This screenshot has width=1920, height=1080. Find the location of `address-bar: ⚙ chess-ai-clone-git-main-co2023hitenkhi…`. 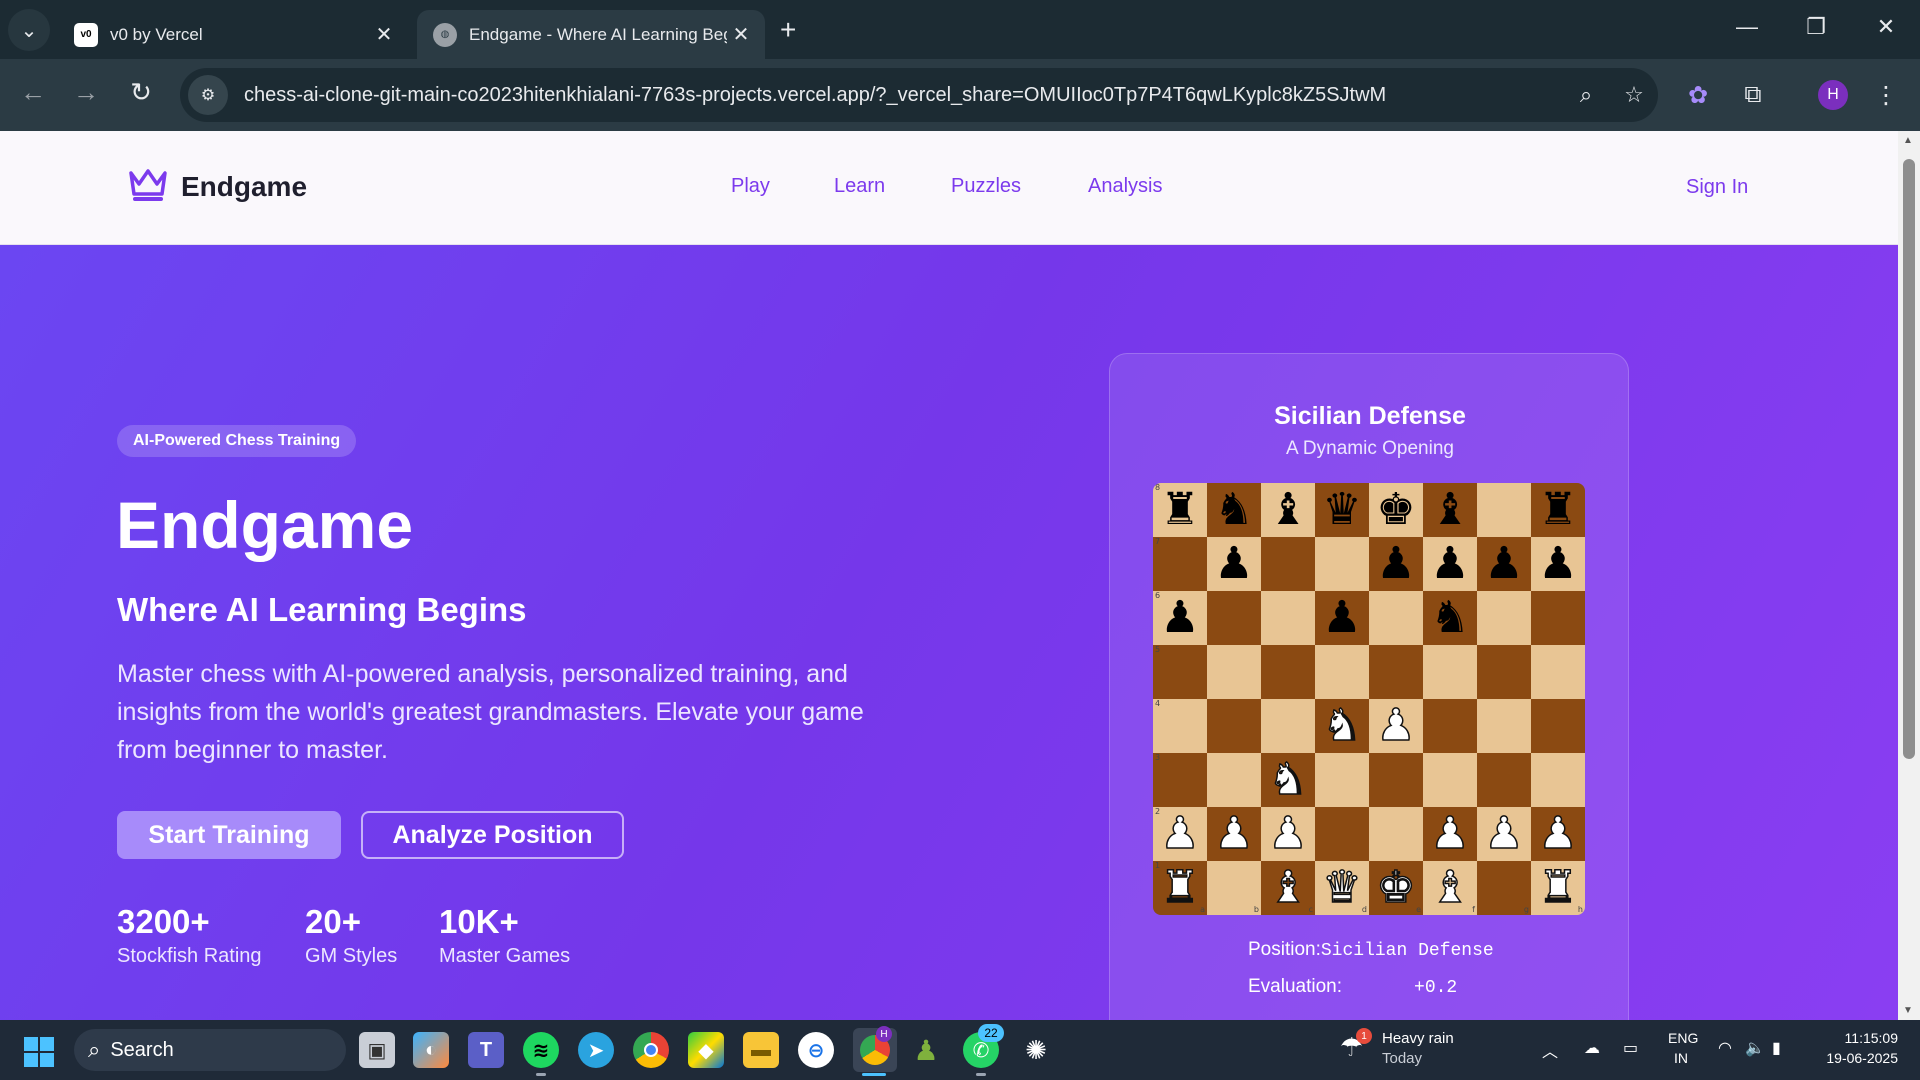

address-bar: ⚙ chess-ai-clone-git-main-co2023hitenkhi… is located at coordinates (919, 95).